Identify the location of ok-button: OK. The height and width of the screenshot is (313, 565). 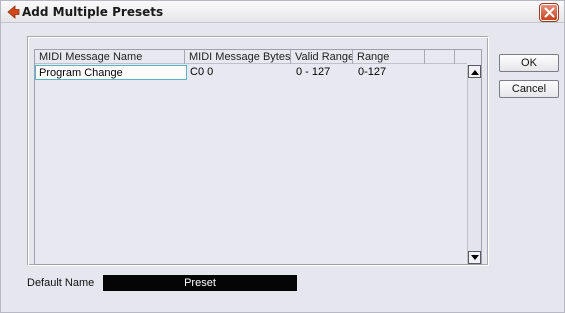
(529, 63).